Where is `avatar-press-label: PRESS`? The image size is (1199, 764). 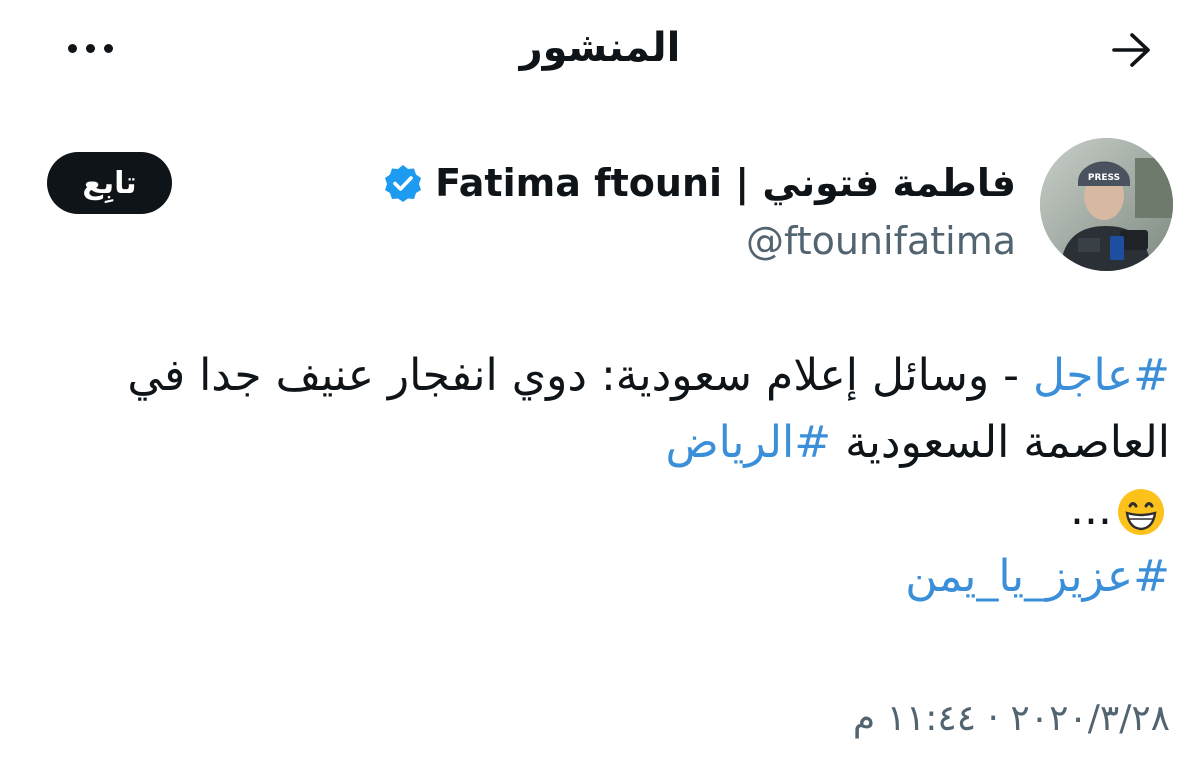
avatar-press-label: PRESS is located at coordinates (1104, 178).